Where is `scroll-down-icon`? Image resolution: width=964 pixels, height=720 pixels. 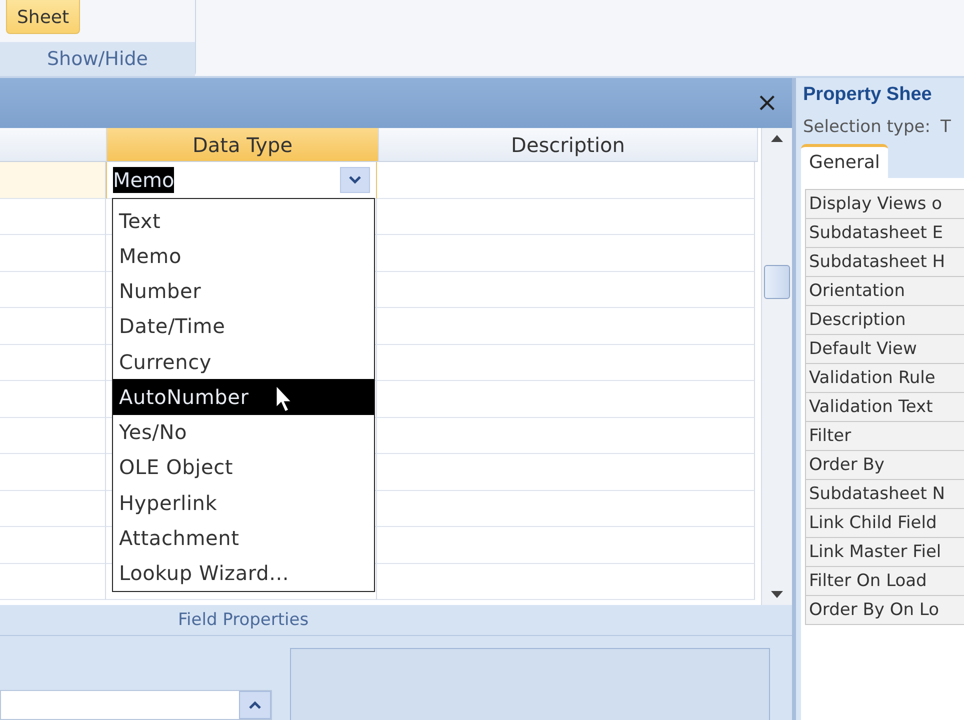 scroll-down-icon is located at coordinates (777, 594).